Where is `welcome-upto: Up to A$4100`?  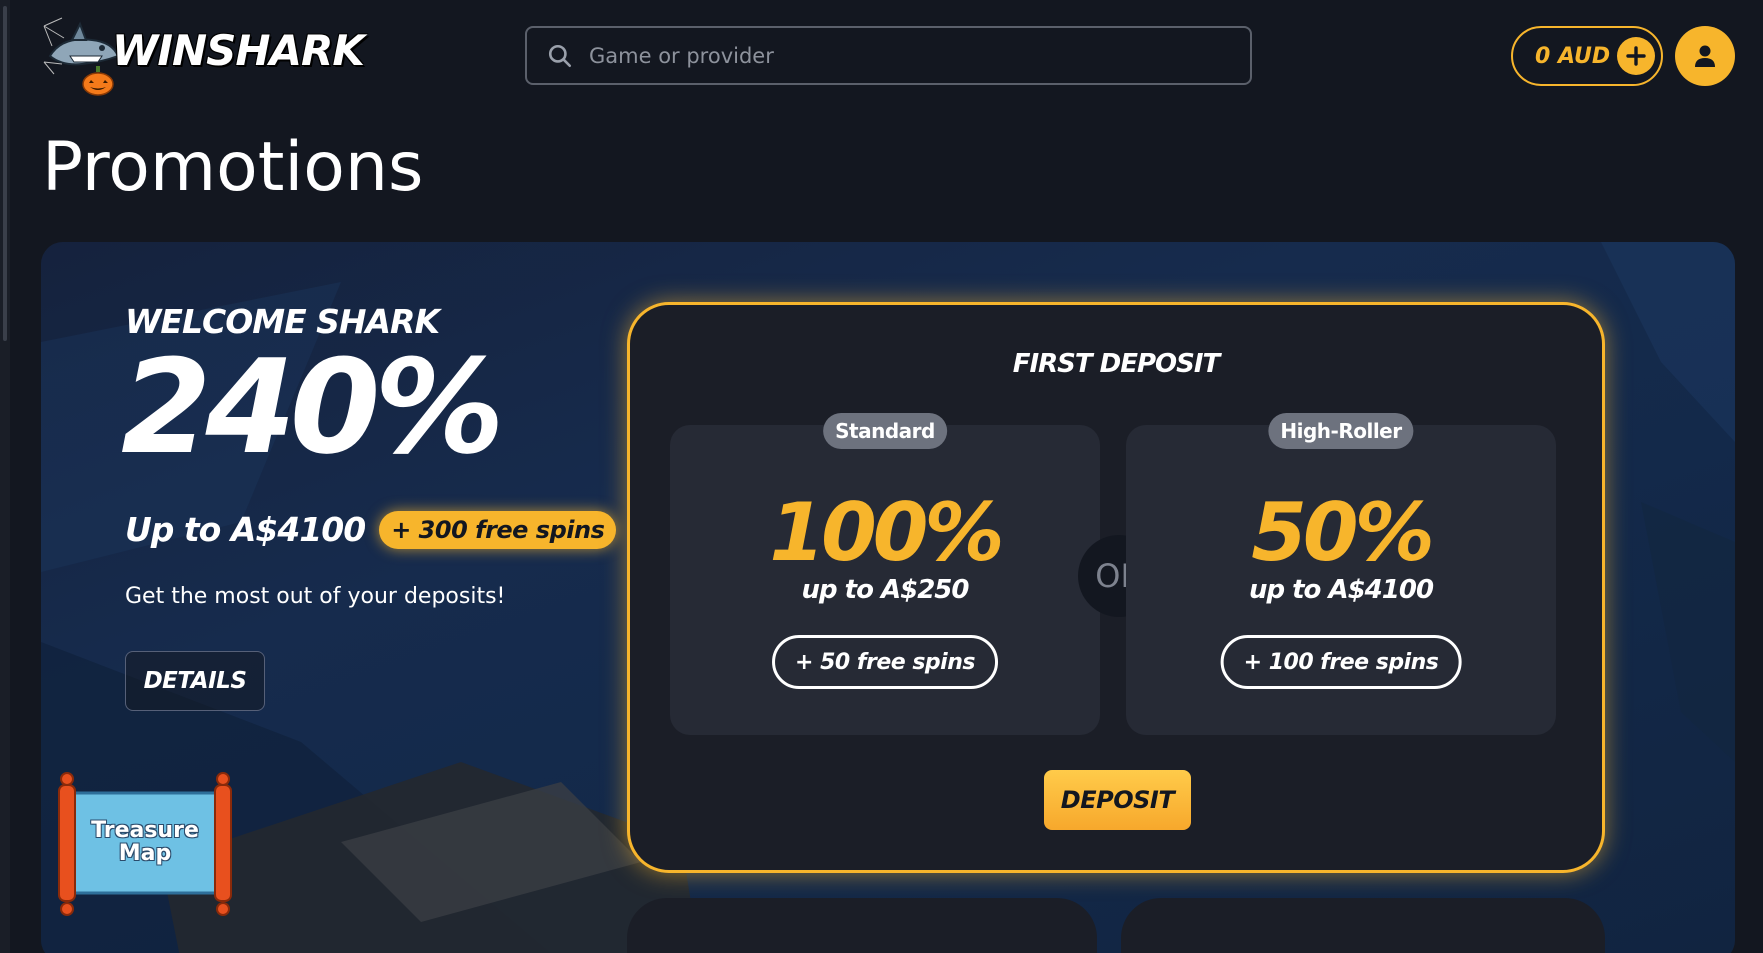 welcome-upto: Up to A$4100 is located at coordinates (245, 529).